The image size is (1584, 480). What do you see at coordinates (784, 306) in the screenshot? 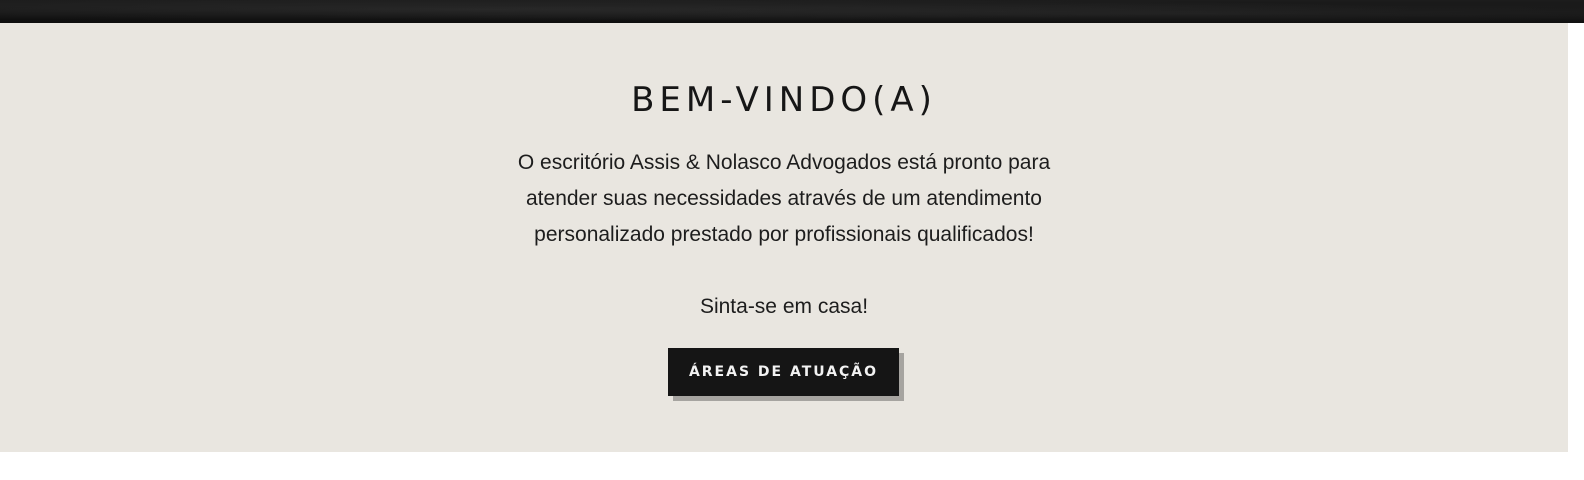
I see `welcome-tagline: Sinta-se em casa!` at bounding box center [784, 306].